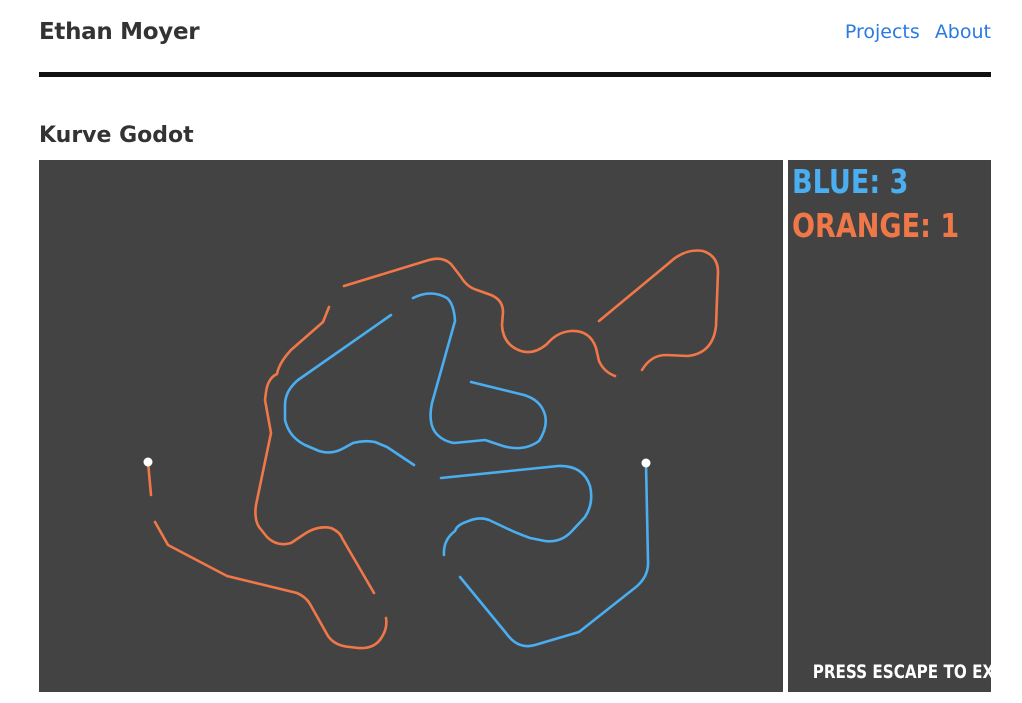 This screenshot has height=703, width=1022. What do you see at coordinates (116, 135) in the screenshot?
I see `page-title: Kurve Godot` at bounding box center [116, 135].